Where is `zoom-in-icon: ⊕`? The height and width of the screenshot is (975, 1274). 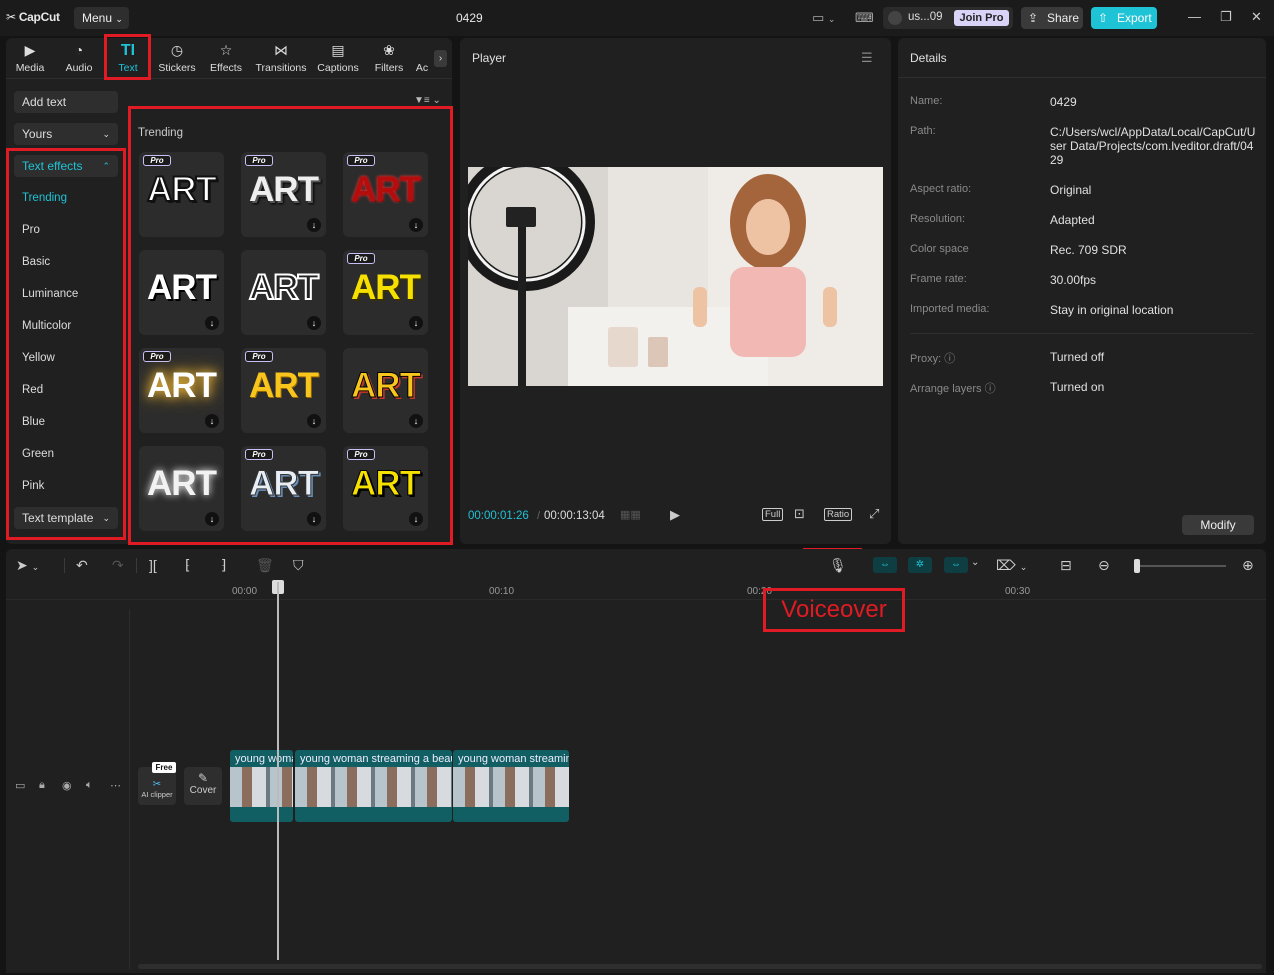
zoom-in-icon: ⊕ is located at coordinates (1248, 565).